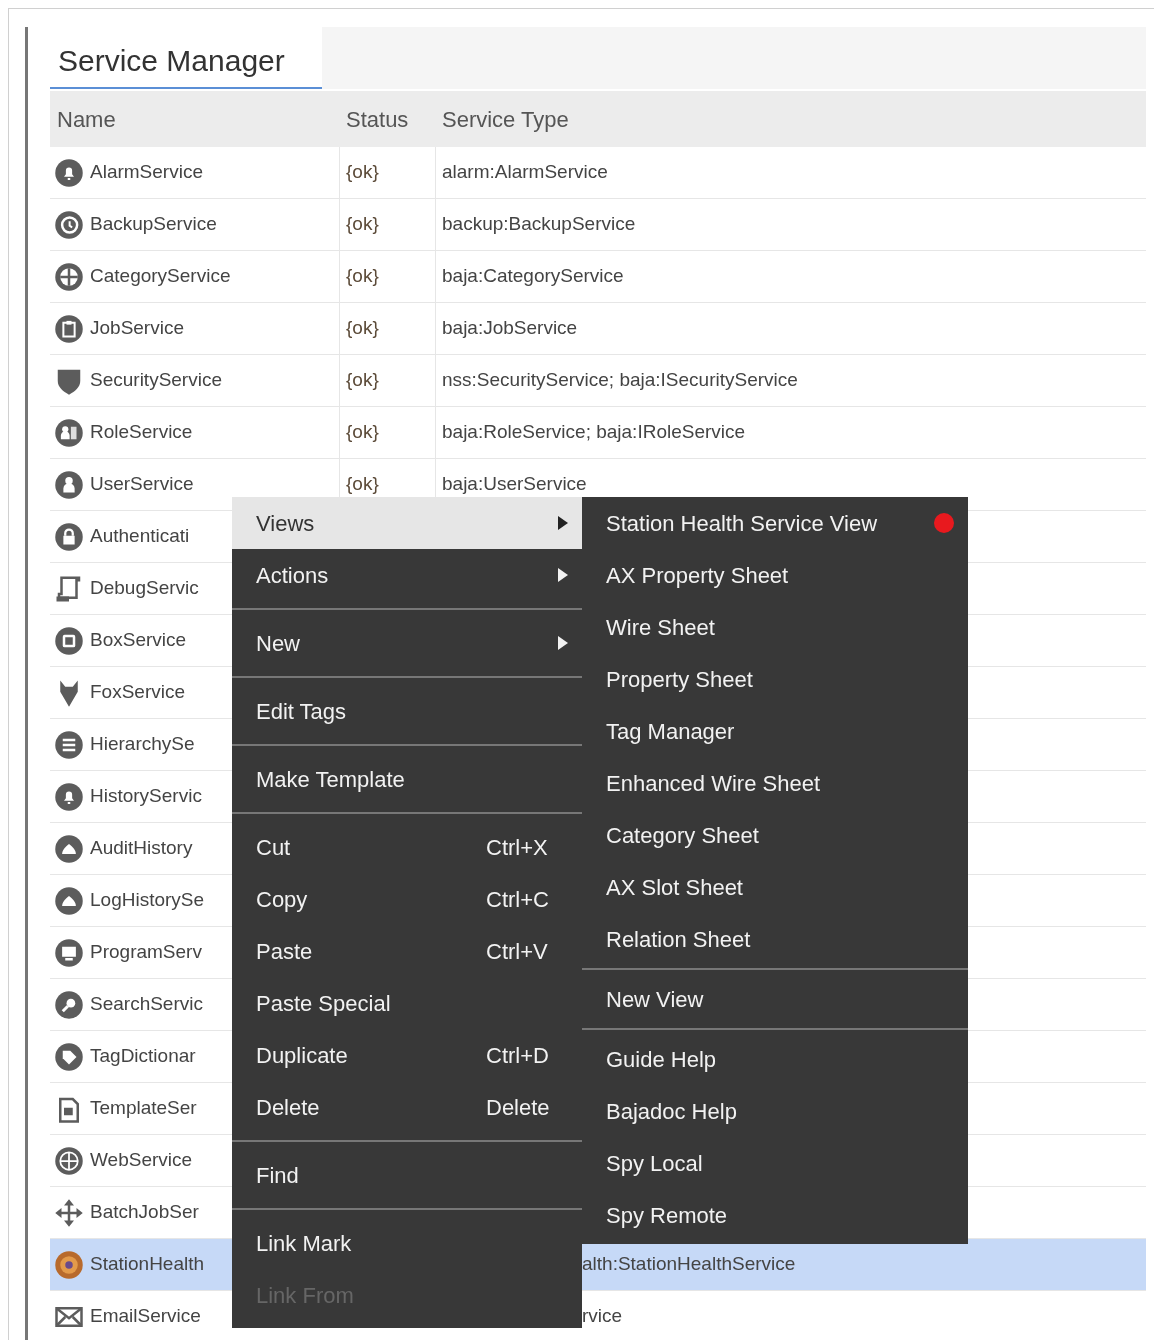 Image resolution: width=1154 pixels, height=1340 pixels. I want to click on service-type: baja:CategoryService, so click(533, 276).